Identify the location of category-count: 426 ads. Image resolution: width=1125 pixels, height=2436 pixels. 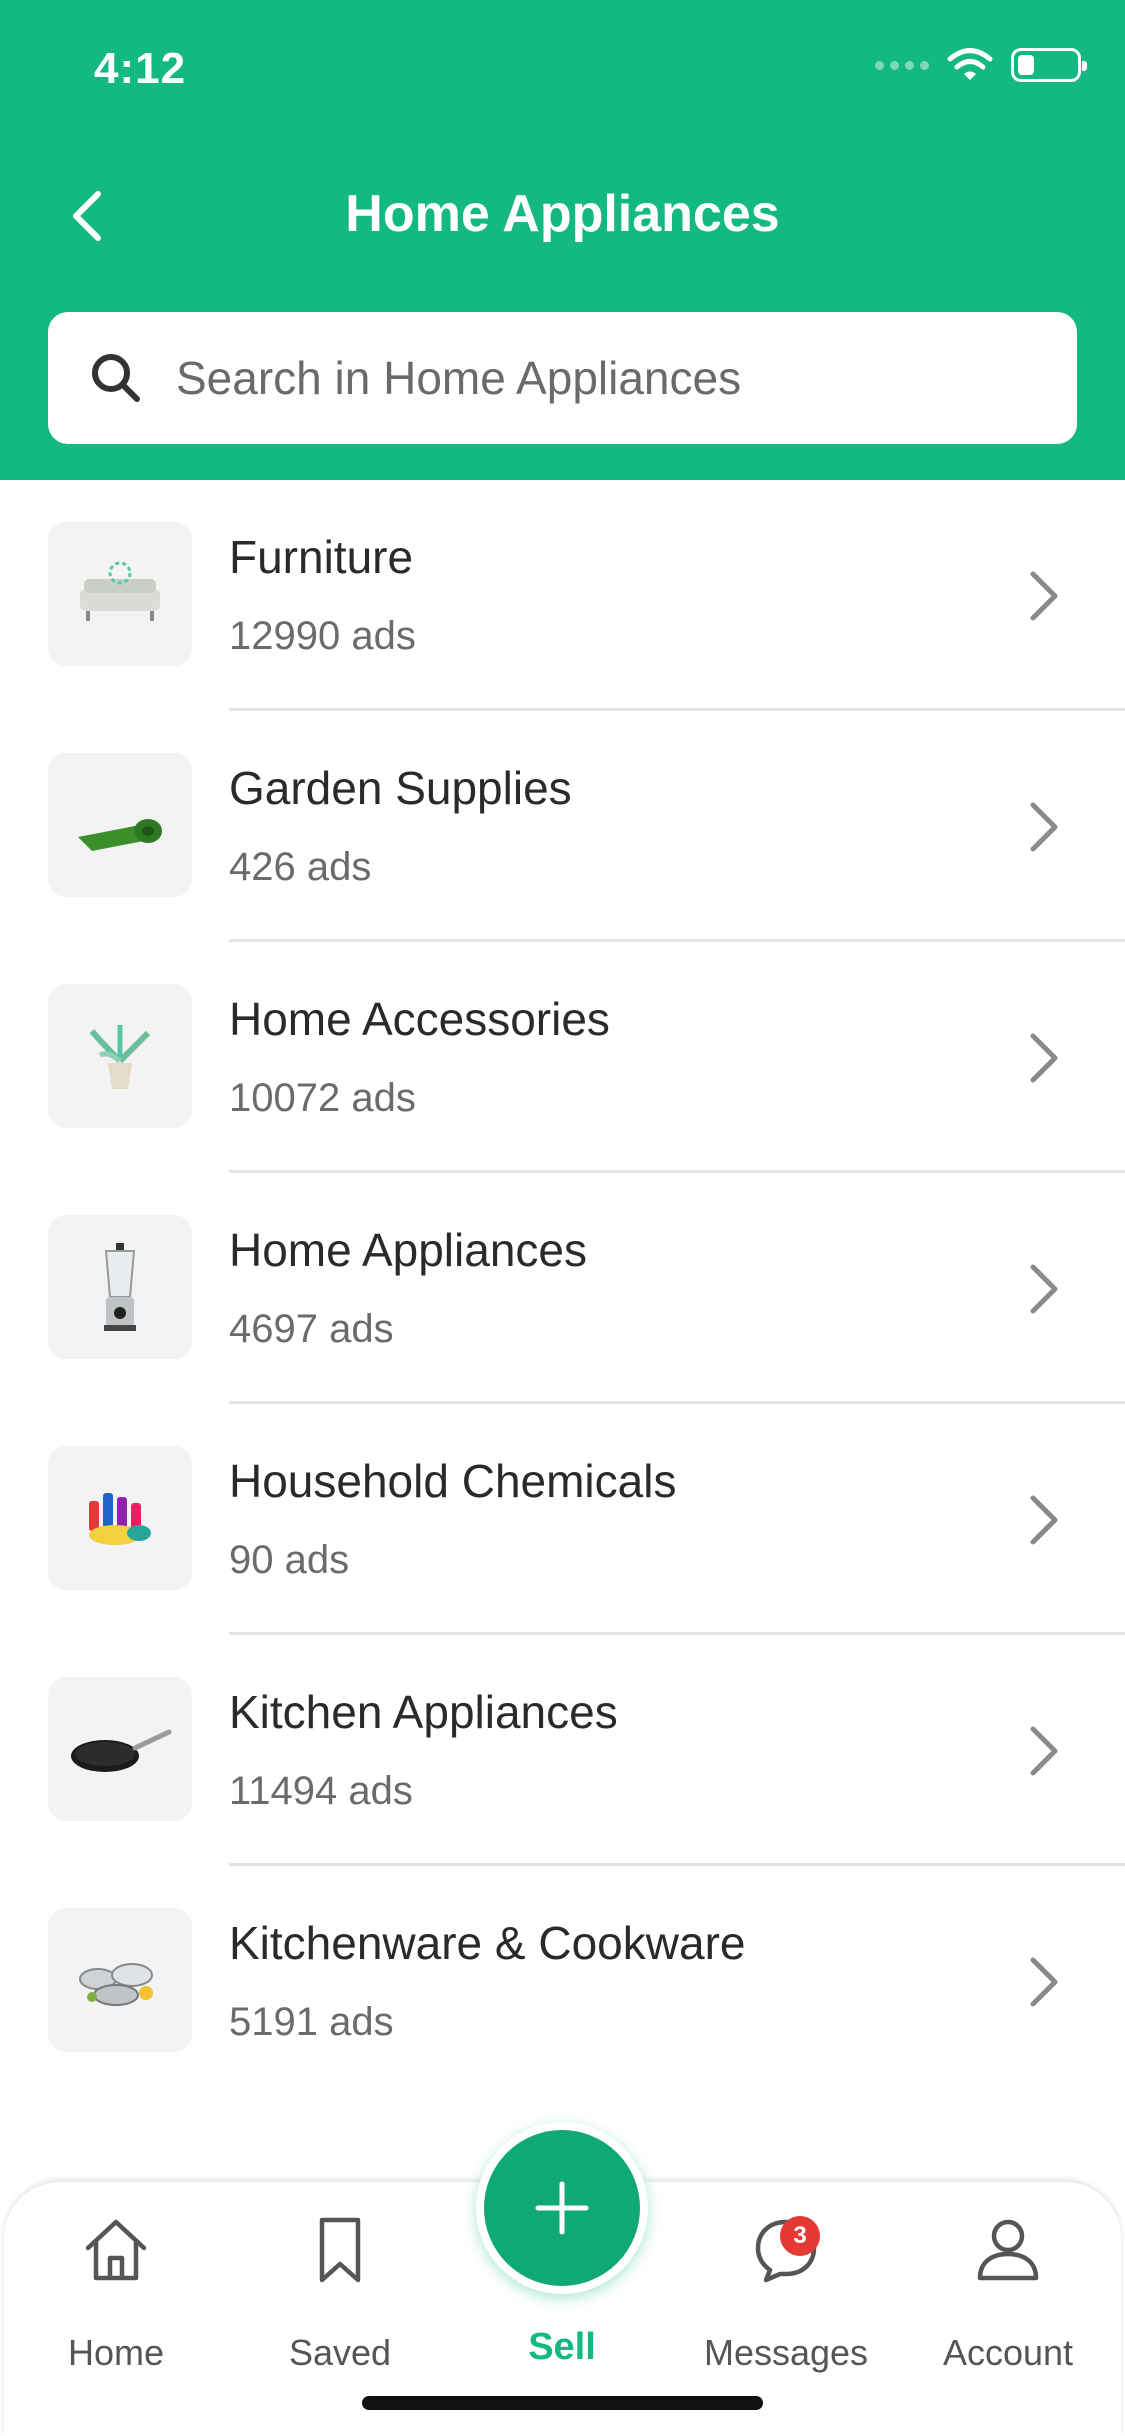
(300, 867).